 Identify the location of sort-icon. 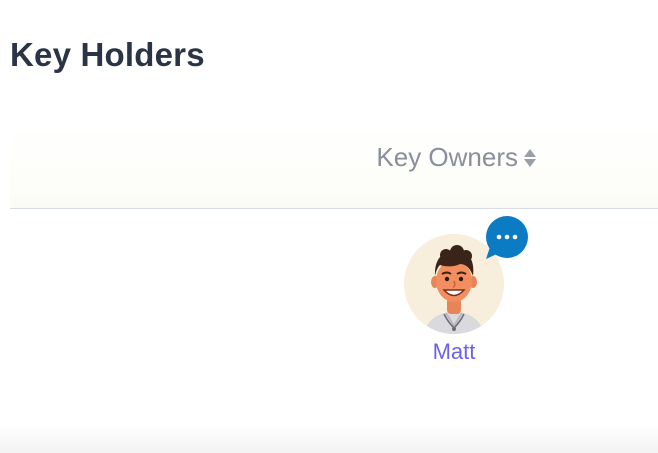
(530, 157).